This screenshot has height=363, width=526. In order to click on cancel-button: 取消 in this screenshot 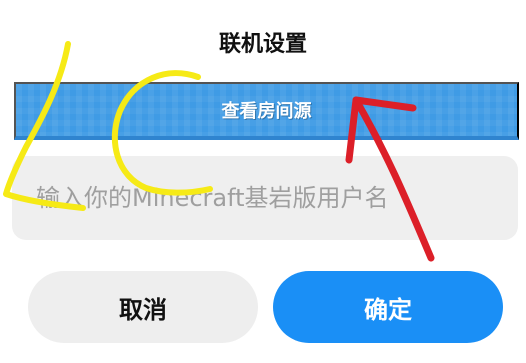, I will do `click(143, 307)`.